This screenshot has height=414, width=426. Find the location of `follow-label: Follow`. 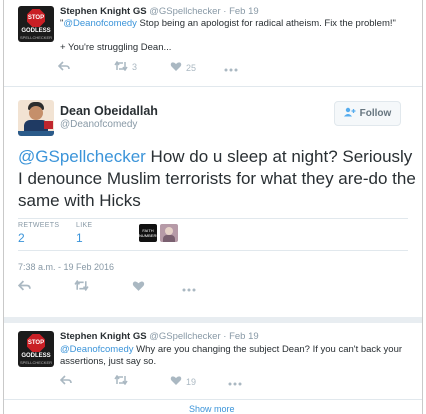

follow-label: Follow is located at coordinates (375, 113).